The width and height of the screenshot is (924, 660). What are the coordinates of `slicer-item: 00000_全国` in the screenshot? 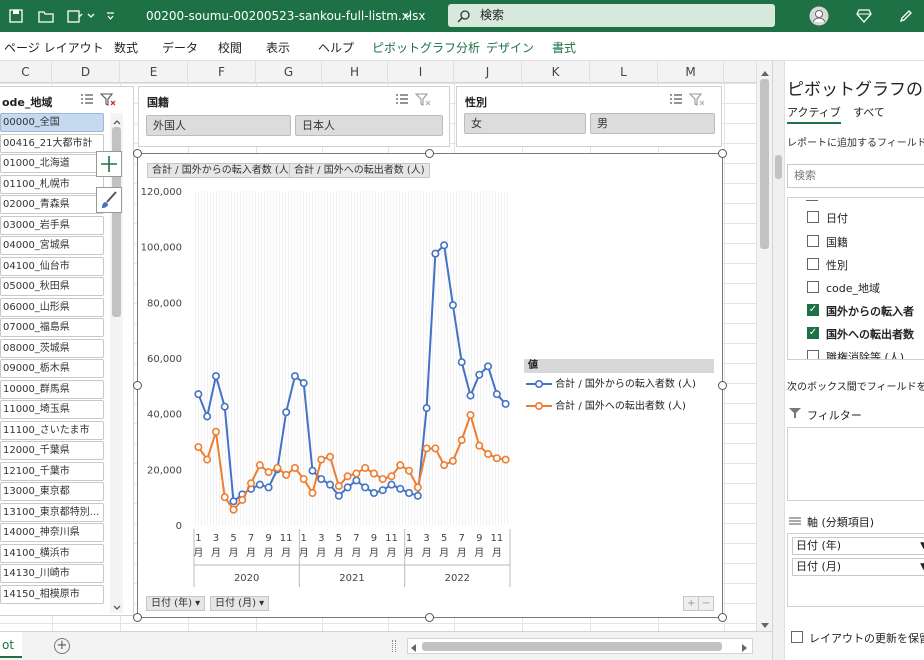 It's located at (52, 122).